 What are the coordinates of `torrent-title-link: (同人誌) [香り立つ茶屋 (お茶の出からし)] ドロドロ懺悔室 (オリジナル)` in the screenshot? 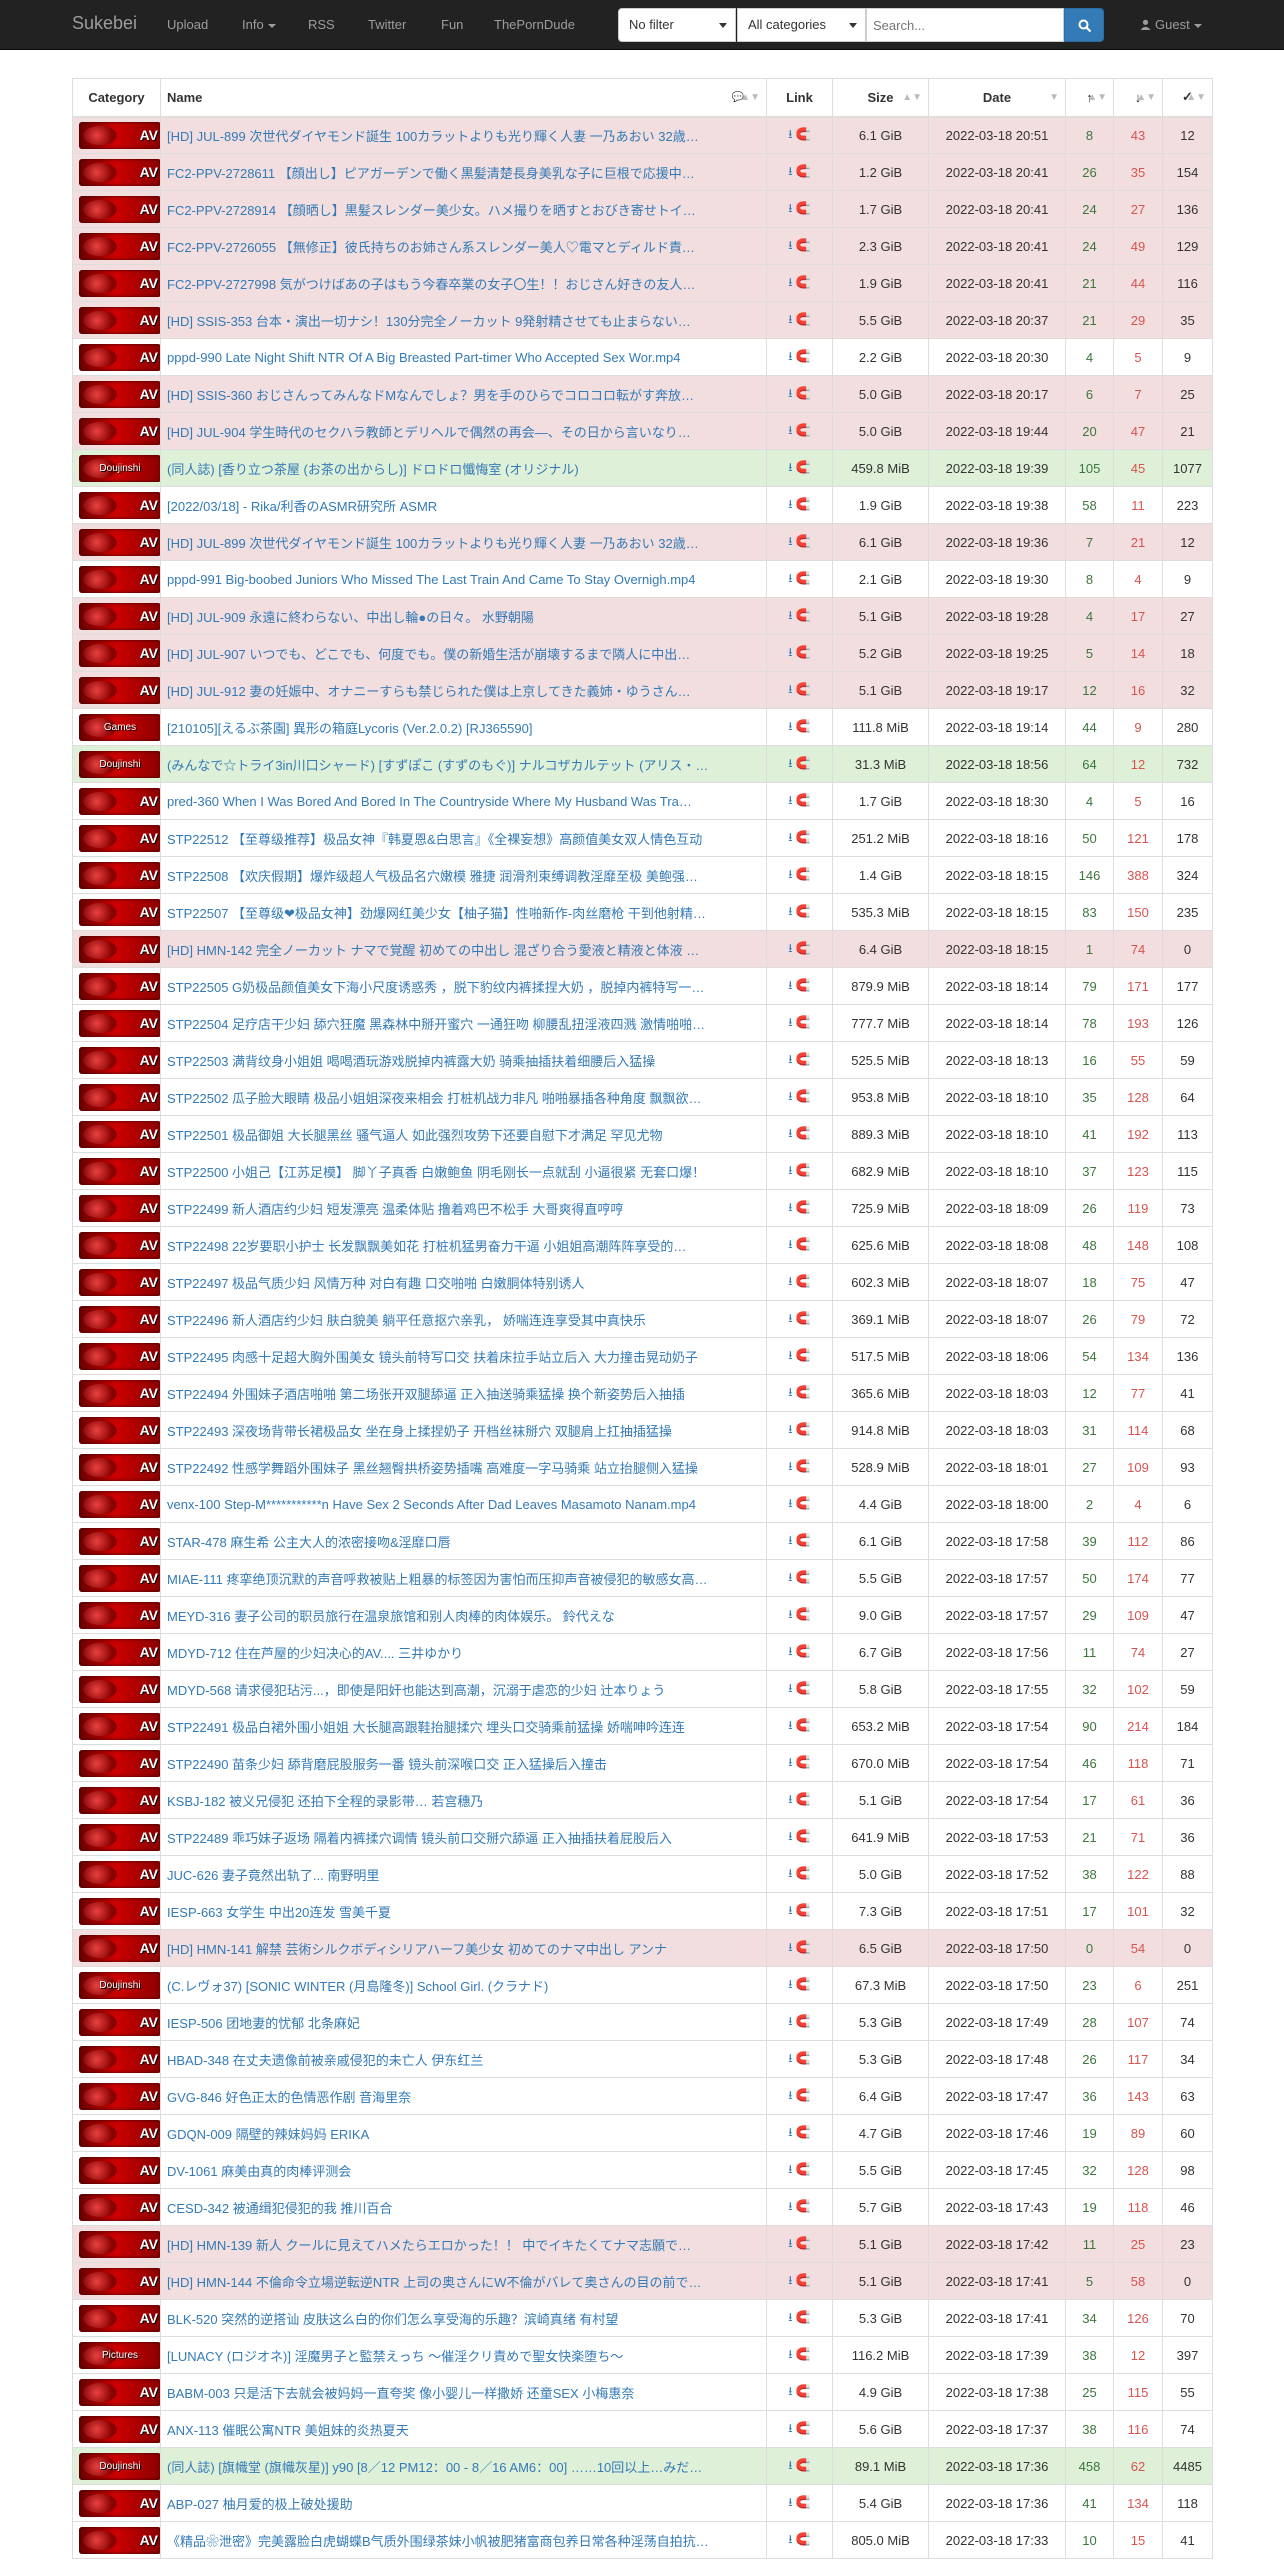 It's located at (373, 469).